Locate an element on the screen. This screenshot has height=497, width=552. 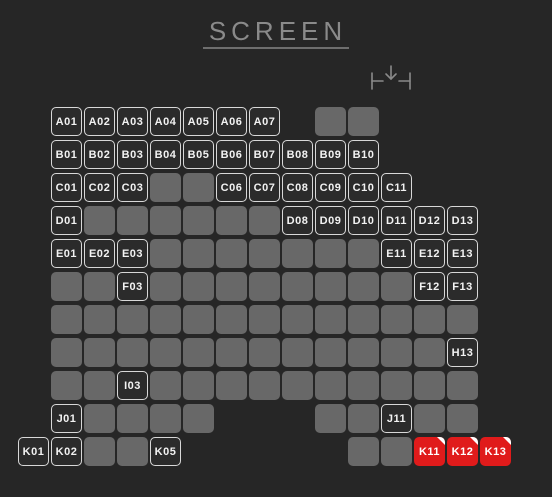
seat-e02: E02 is located at coordinates (99, 253).